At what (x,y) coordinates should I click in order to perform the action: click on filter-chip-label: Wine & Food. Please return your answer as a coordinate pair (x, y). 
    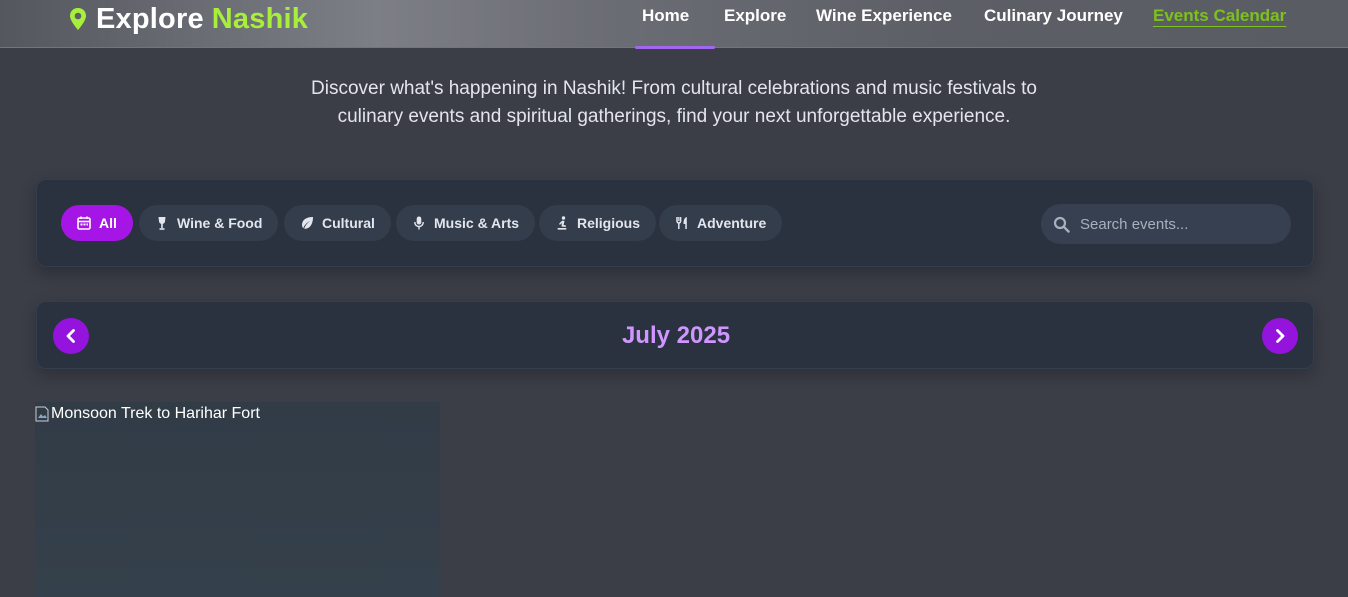
    Looking at the image, I should click on (220, 223).